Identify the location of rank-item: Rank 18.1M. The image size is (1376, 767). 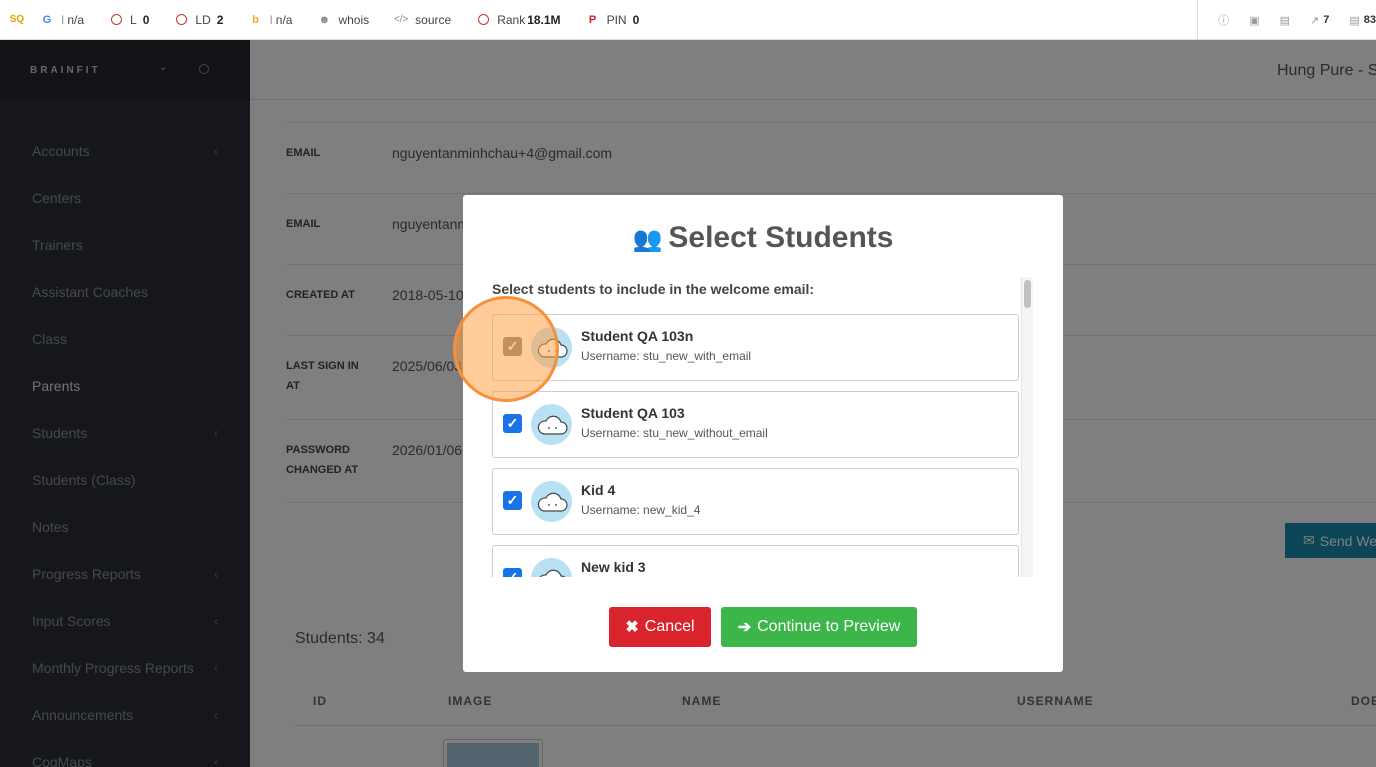
(519, 19).